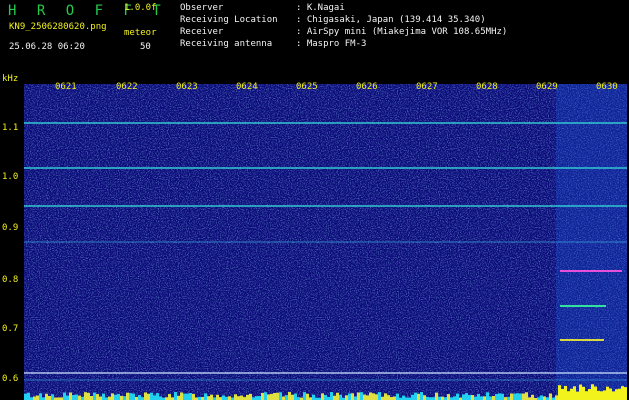 Image resolution: width=629 pixels, height=400 pixels. What do you see at coordinates (10, 280) in the screenshot?
I see `y-tick-label: 0.8` at bounding box center [10, 280].